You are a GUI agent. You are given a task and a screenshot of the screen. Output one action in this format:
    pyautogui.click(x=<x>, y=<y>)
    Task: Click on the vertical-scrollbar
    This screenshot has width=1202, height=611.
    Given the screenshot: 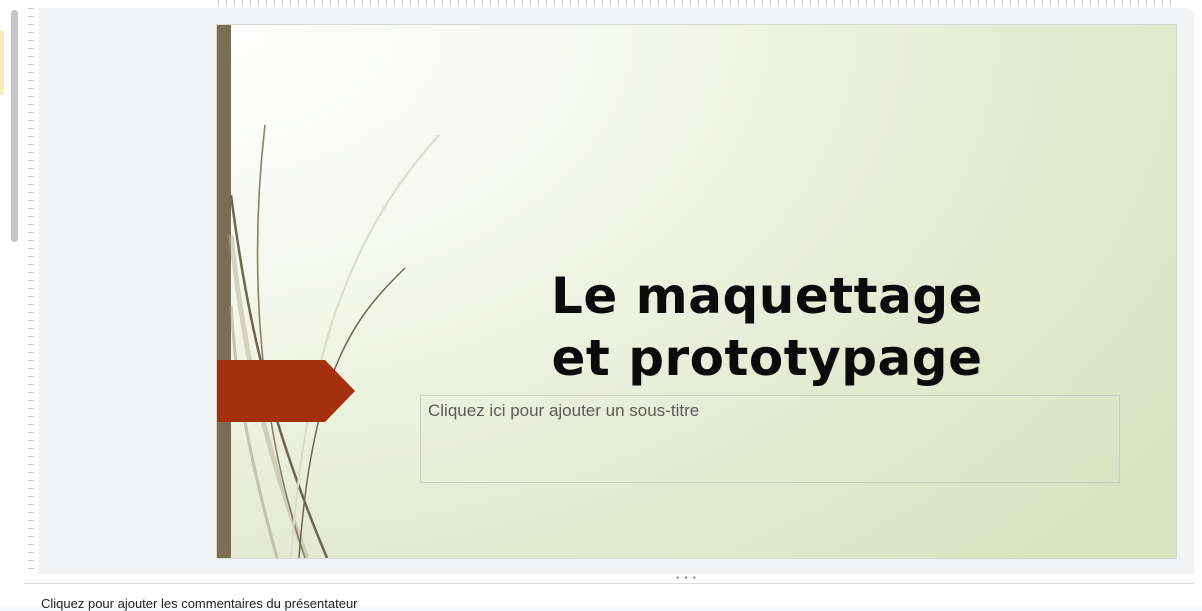 What is the action you would take?
    pyautogui.click(x=14, y=126)
    